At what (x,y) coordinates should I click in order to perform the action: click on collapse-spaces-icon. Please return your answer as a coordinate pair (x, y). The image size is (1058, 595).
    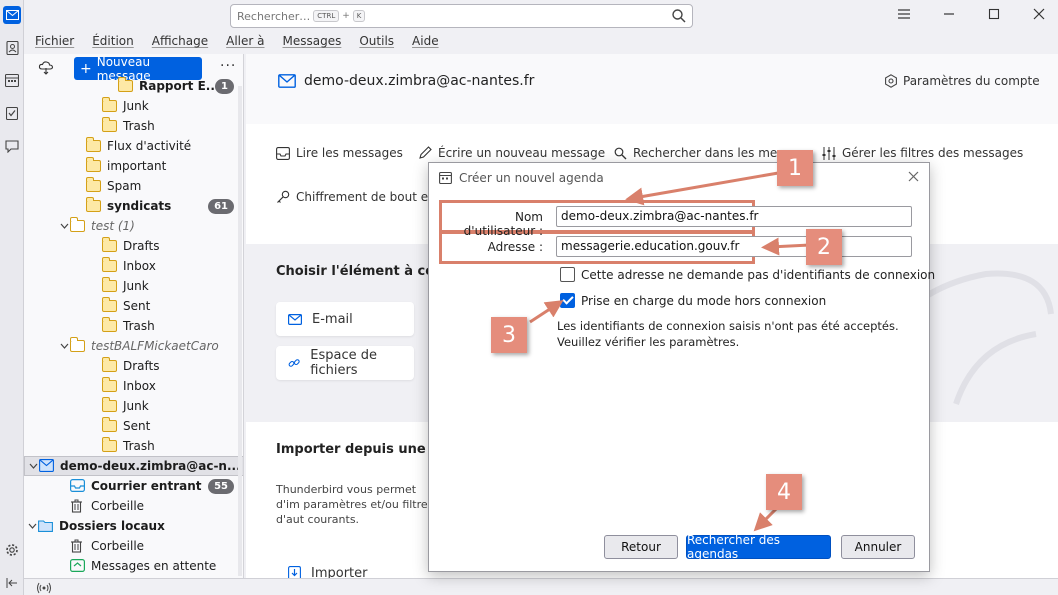
    Looking at the image, I should click on (12, 583).